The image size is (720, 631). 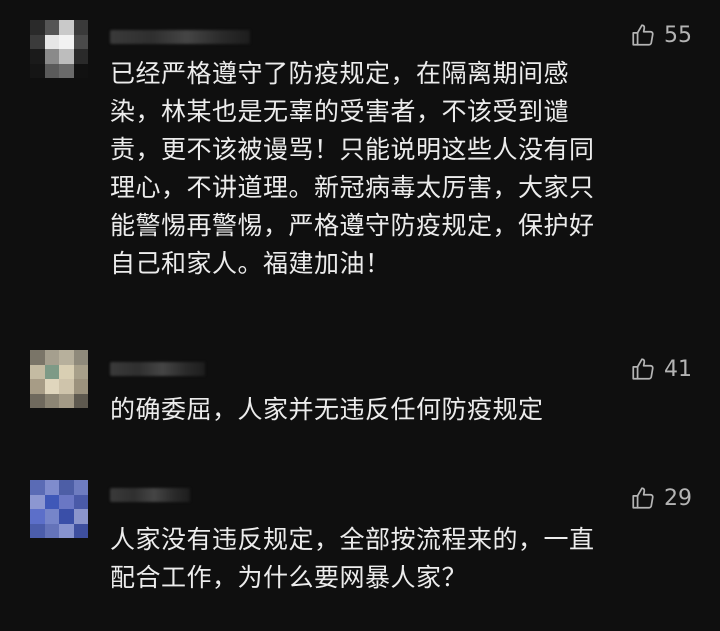 What do you see at coordinates (678, 35) in the screenshot?
I see `like-count: 55` at bounding box center [678, 35].